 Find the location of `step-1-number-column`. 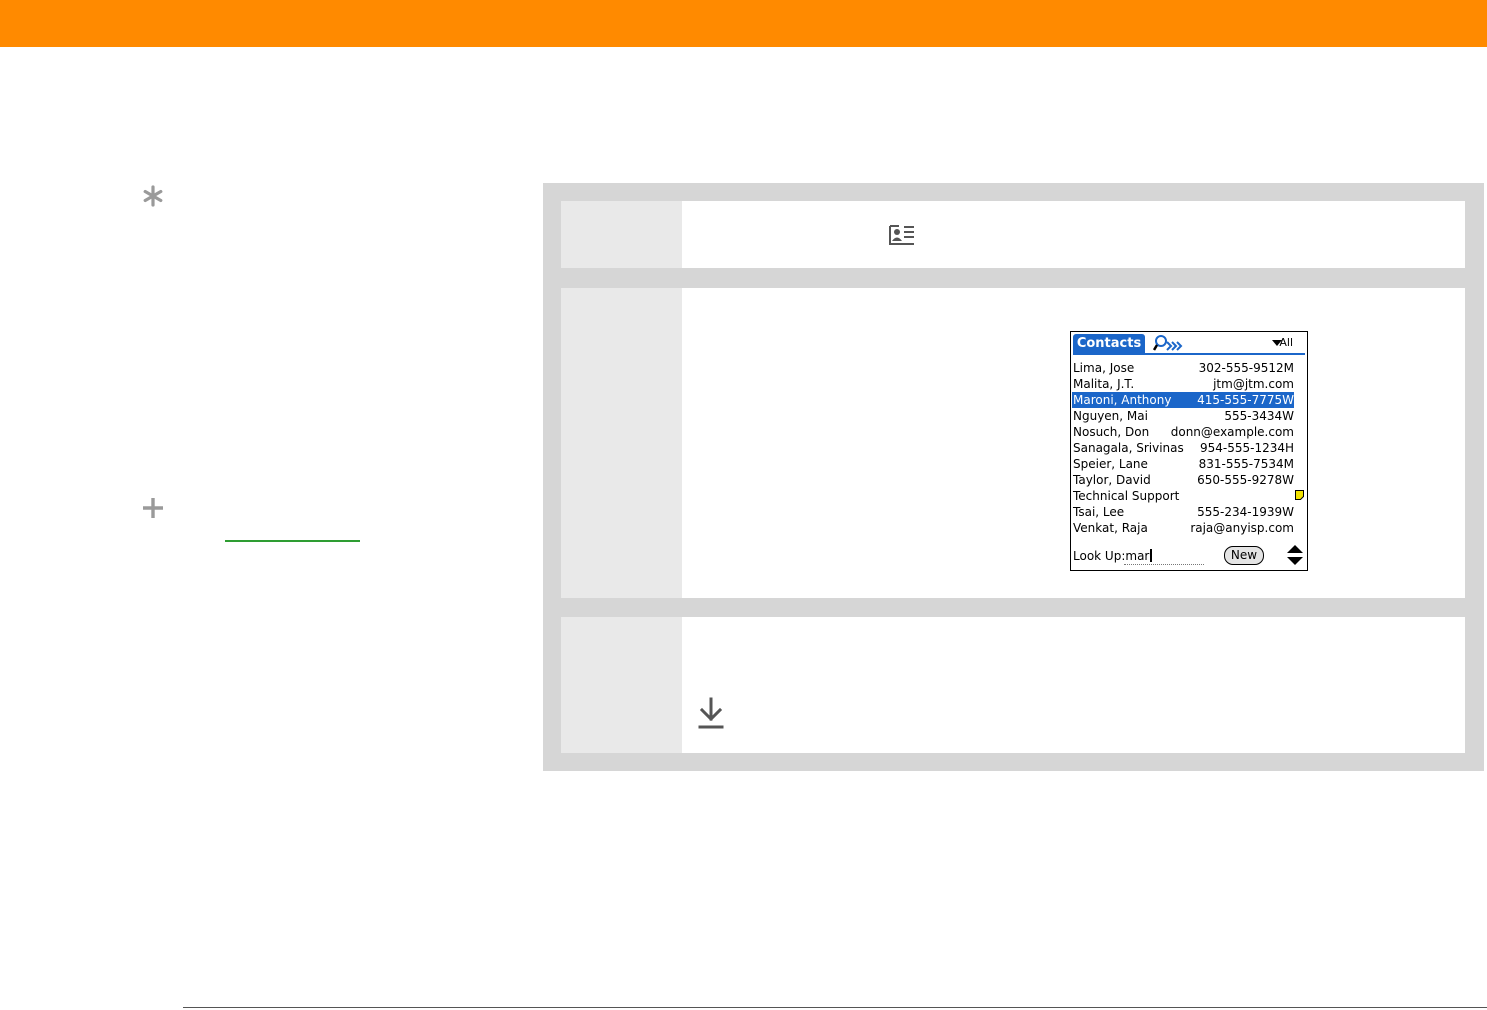

step-1-number-column is located at coordinates (621, 234).